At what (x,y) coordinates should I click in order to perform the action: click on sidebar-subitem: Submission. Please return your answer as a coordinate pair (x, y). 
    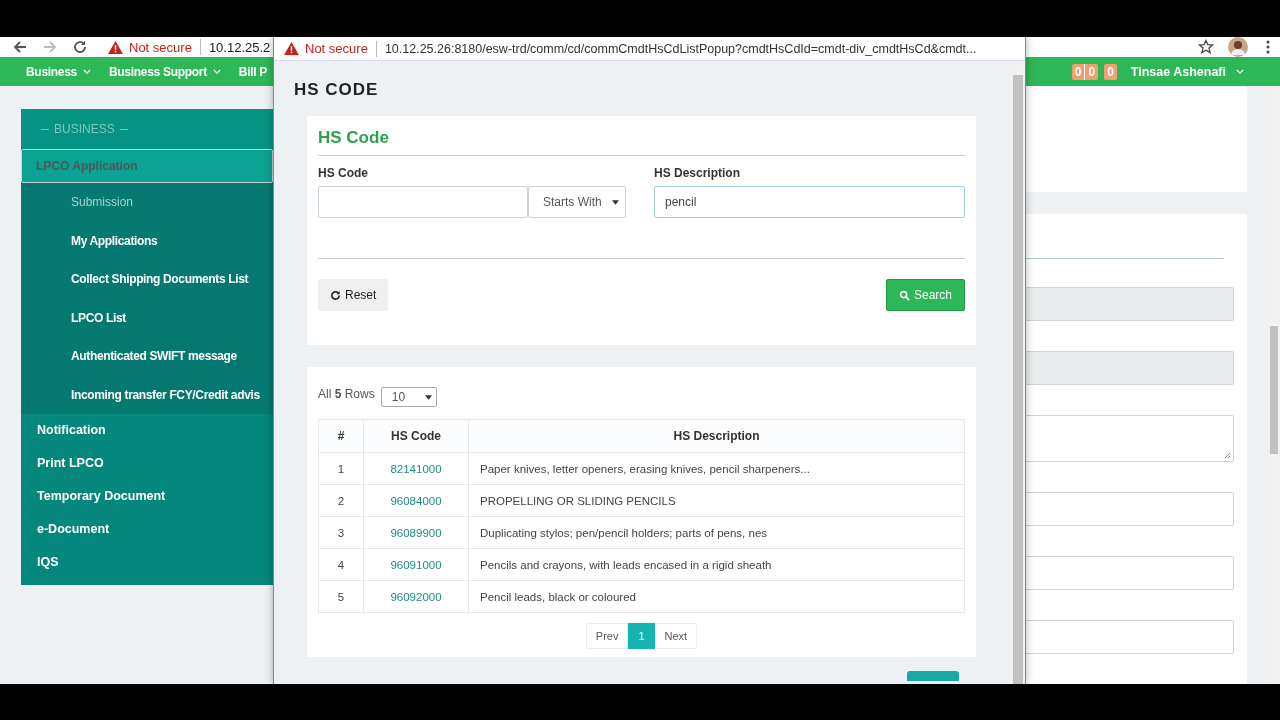
    Looking at the image, I should click on (147, 202).